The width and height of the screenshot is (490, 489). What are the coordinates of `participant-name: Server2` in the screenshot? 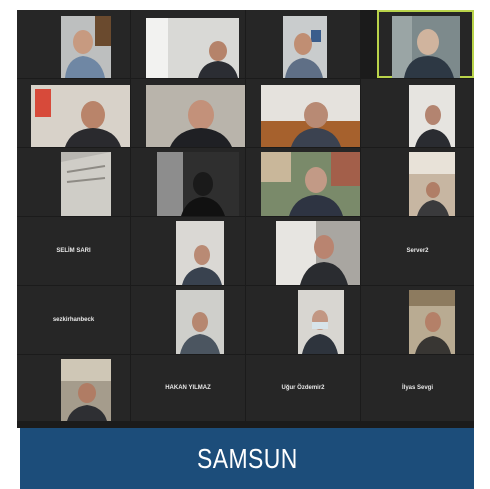 It's located at (417, 251).